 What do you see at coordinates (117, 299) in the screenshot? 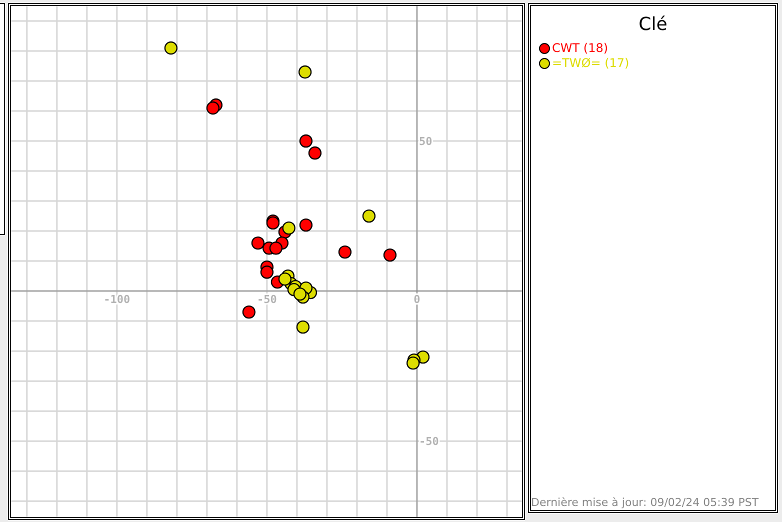
I see `tick-label: -100` at bounding box center [117, 299].